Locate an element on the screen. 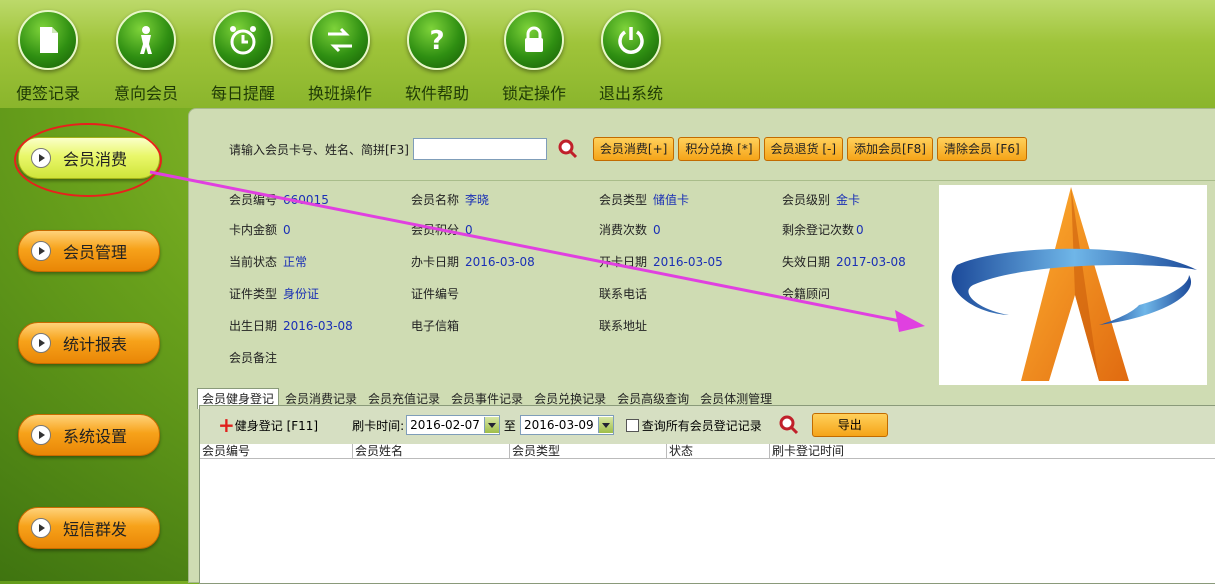 This screenshot has width=1215, height=584. field-label: 会员备注 is located at coordinates (253, 358).